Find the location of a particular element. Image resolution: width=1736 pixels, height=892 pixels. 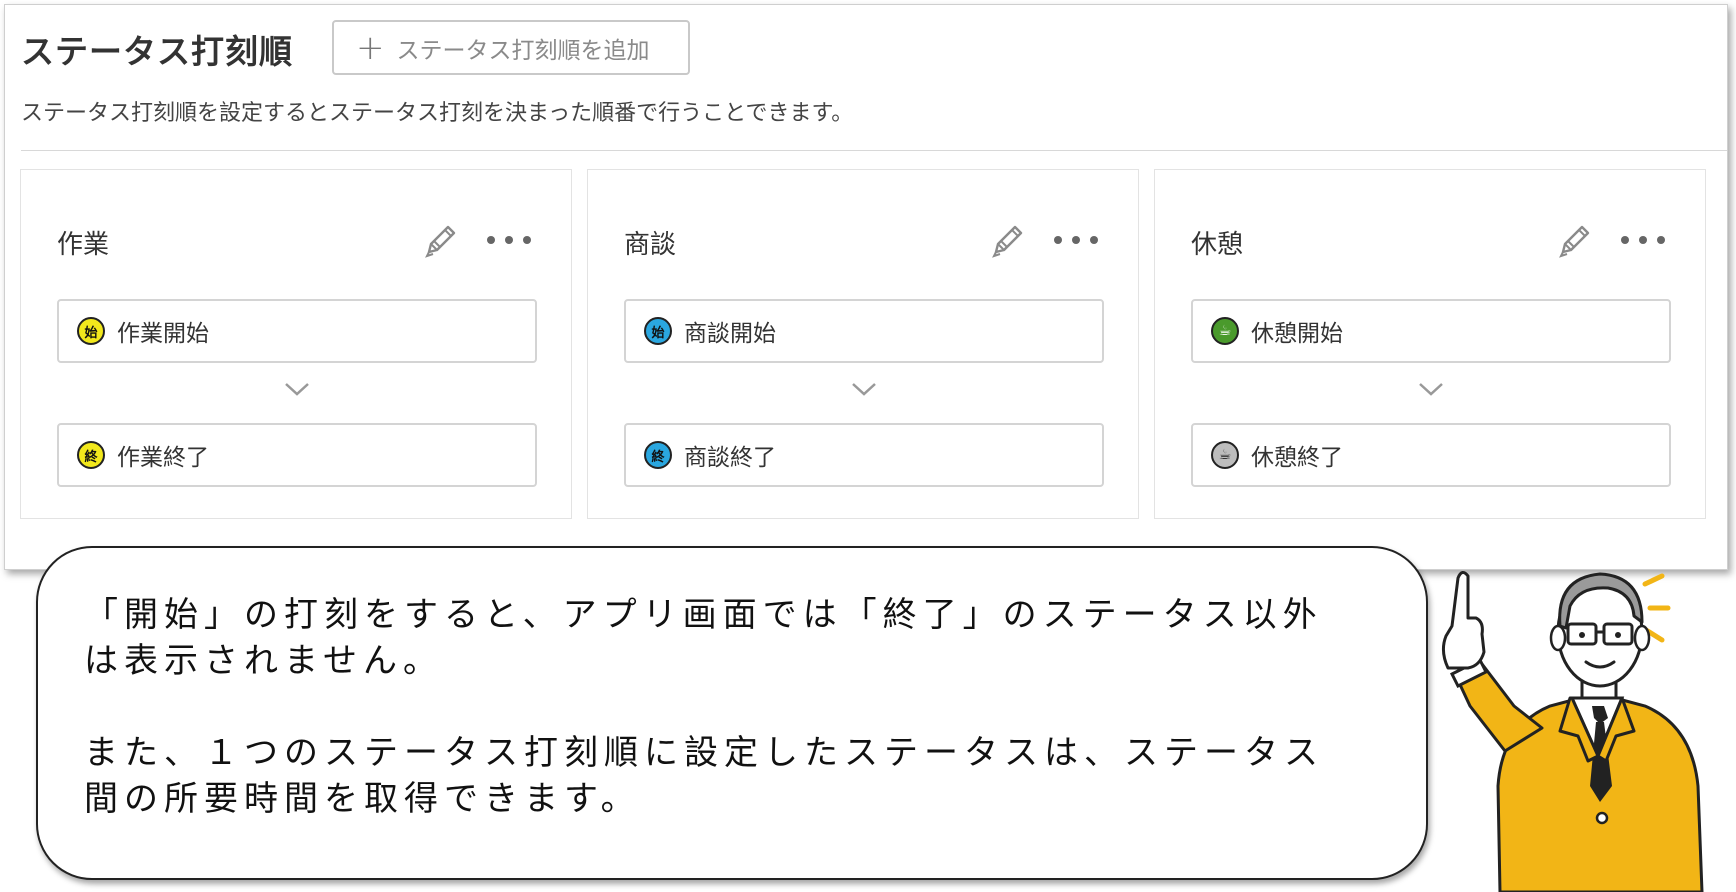

bubble-line: また、１つのステータス打刻順に設定したステータスは、ステータス is located at coordinates (704, 753).